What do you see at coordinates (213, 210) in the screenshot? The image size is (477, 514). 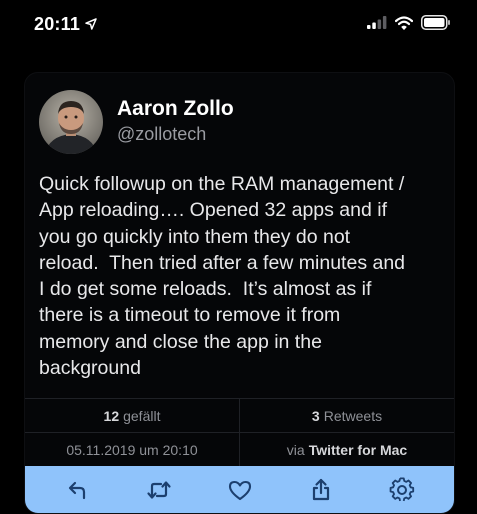 I see `tweet-text-line: App reloading…. Opened 32 apps and if` at bounding box center [213, 210].